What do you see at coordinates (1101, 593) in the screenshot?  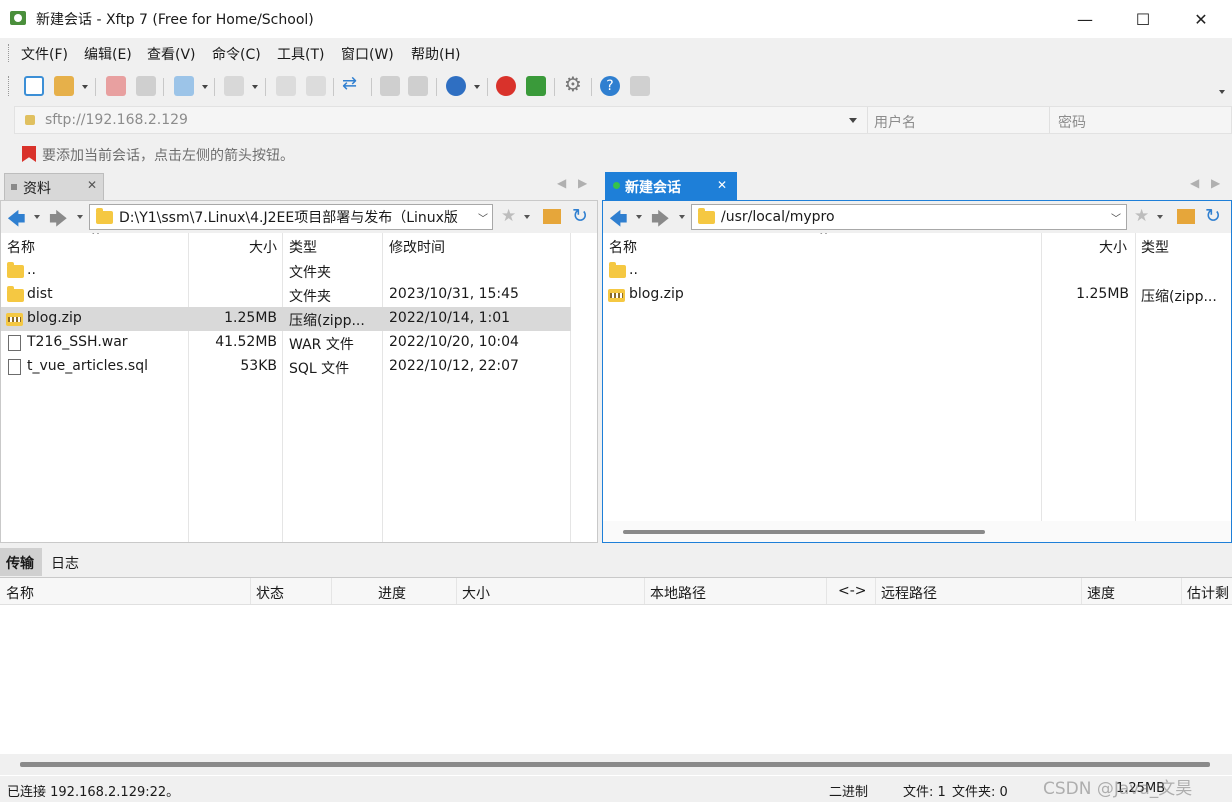 I see `col-speed: 速度` at bounding box center [1101, 593].